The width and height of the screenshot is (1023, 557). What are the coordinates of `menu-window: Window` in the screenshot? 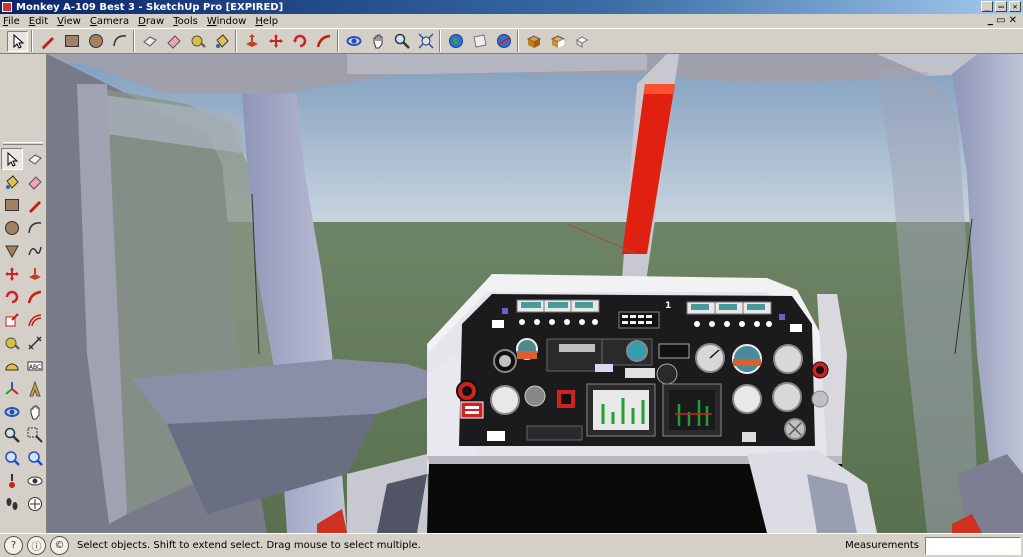 It's located at (226, 21).